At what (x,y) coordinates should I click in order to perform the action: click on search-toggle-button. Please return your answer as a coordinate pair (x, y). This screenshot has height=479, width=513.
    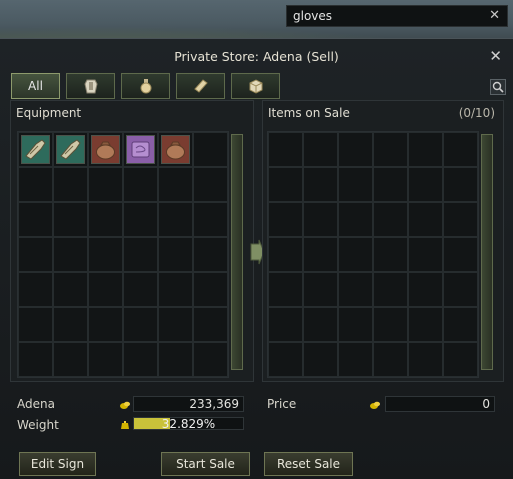
    Looking at the image, I should click on (498, 87).